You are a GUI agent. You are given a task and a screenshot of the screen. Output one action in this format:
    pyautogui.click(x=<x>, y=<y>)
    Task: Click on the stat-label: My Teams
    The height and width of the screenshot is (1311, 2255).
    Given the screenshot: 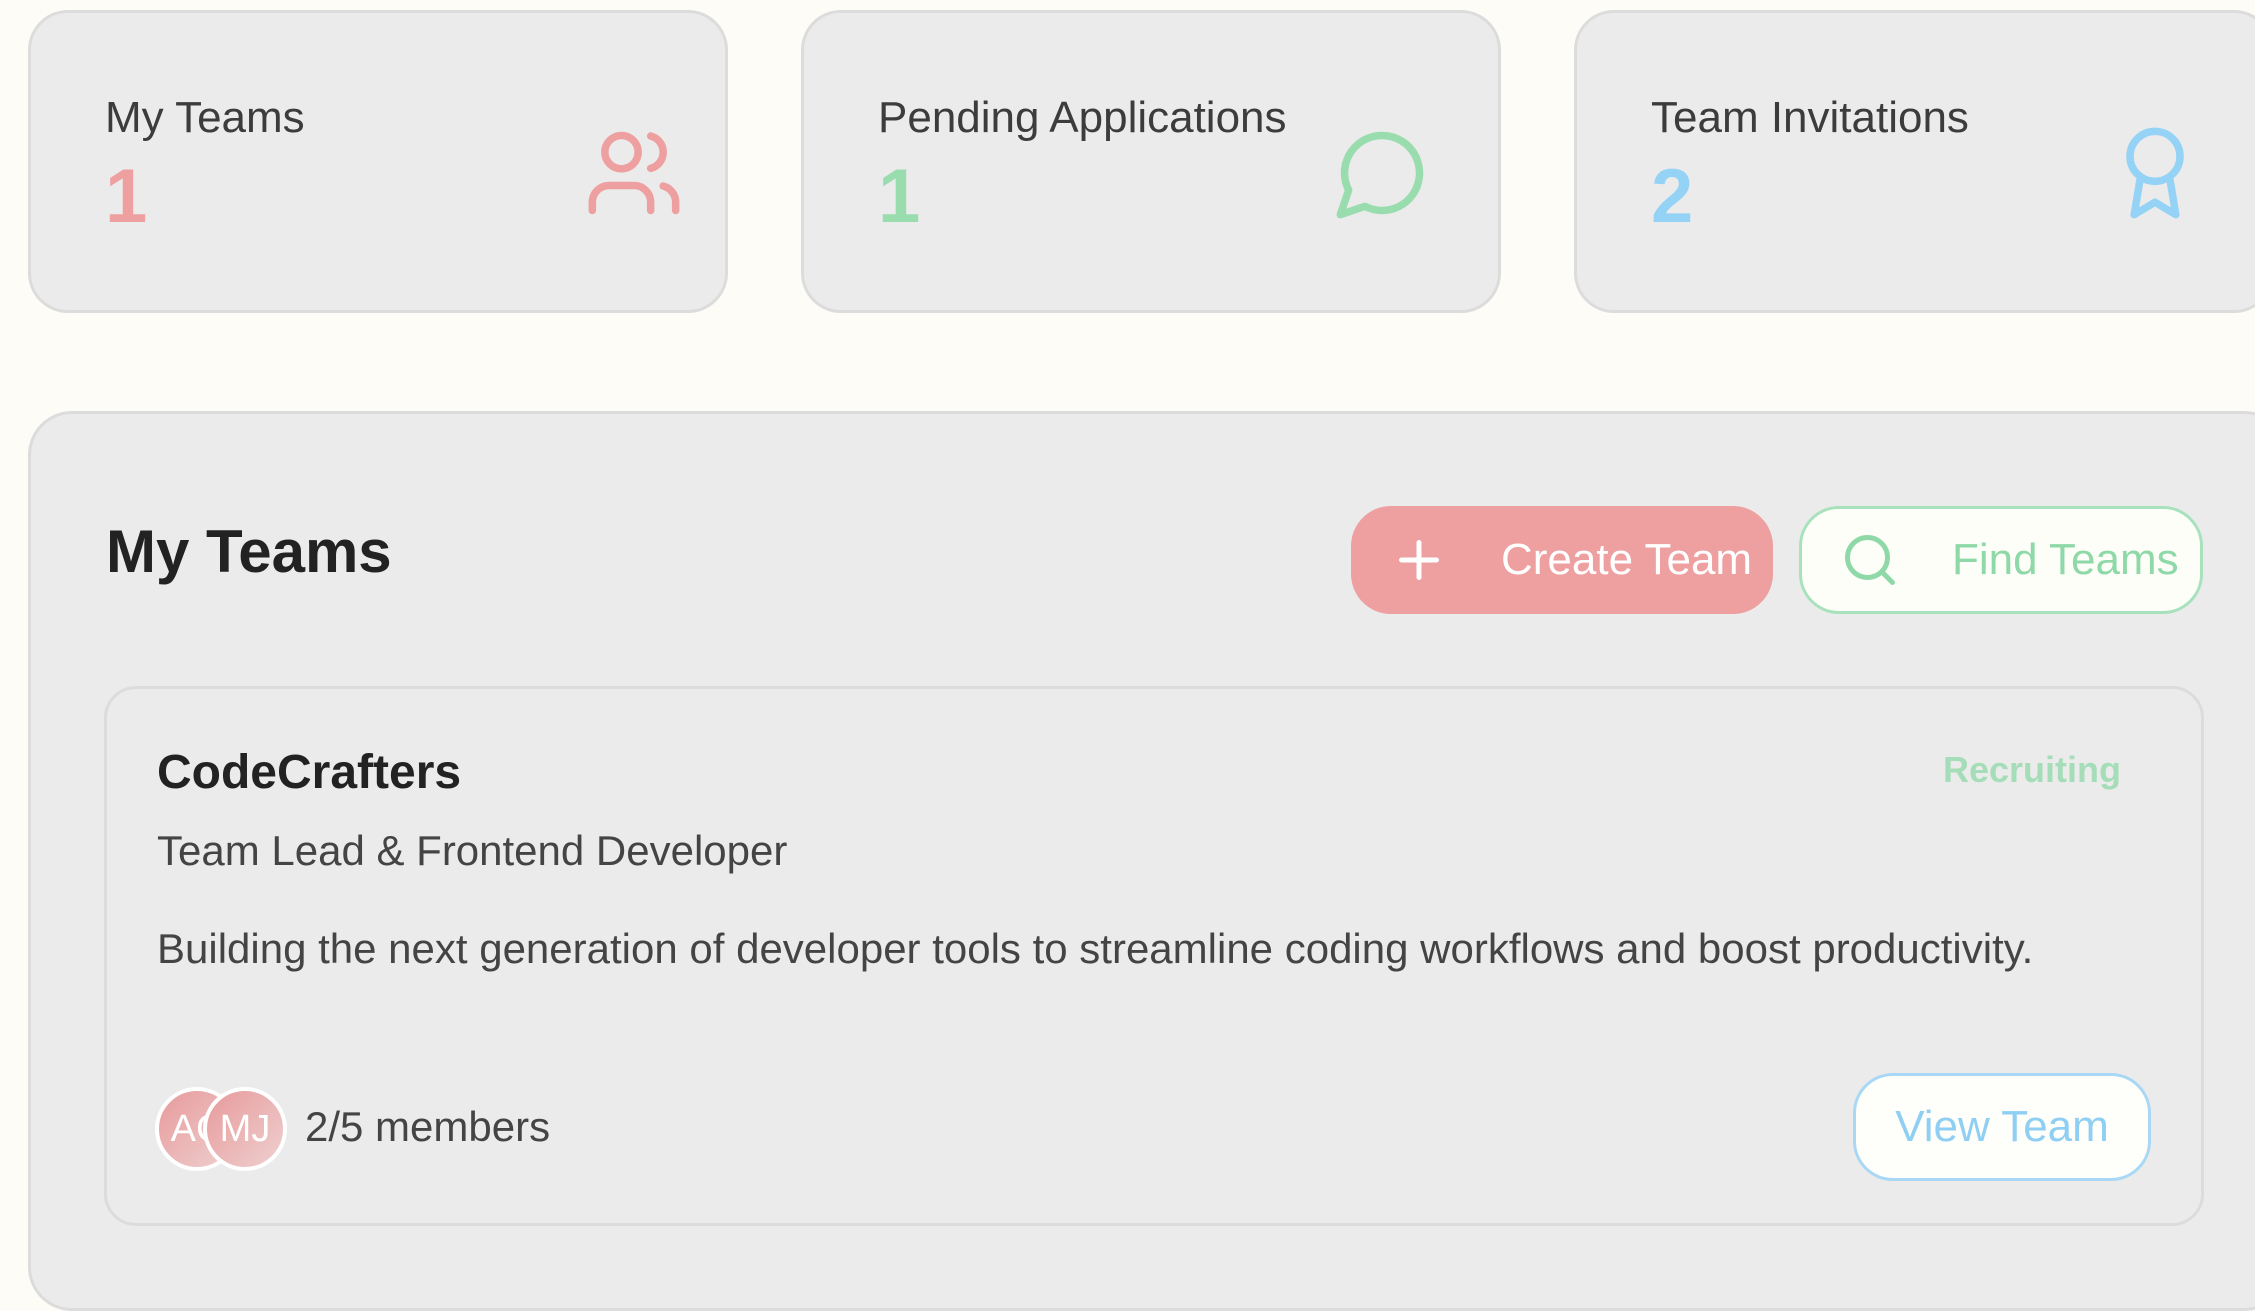 What is the action you would take?
    pyautogui.click(x=205, y=117)
    